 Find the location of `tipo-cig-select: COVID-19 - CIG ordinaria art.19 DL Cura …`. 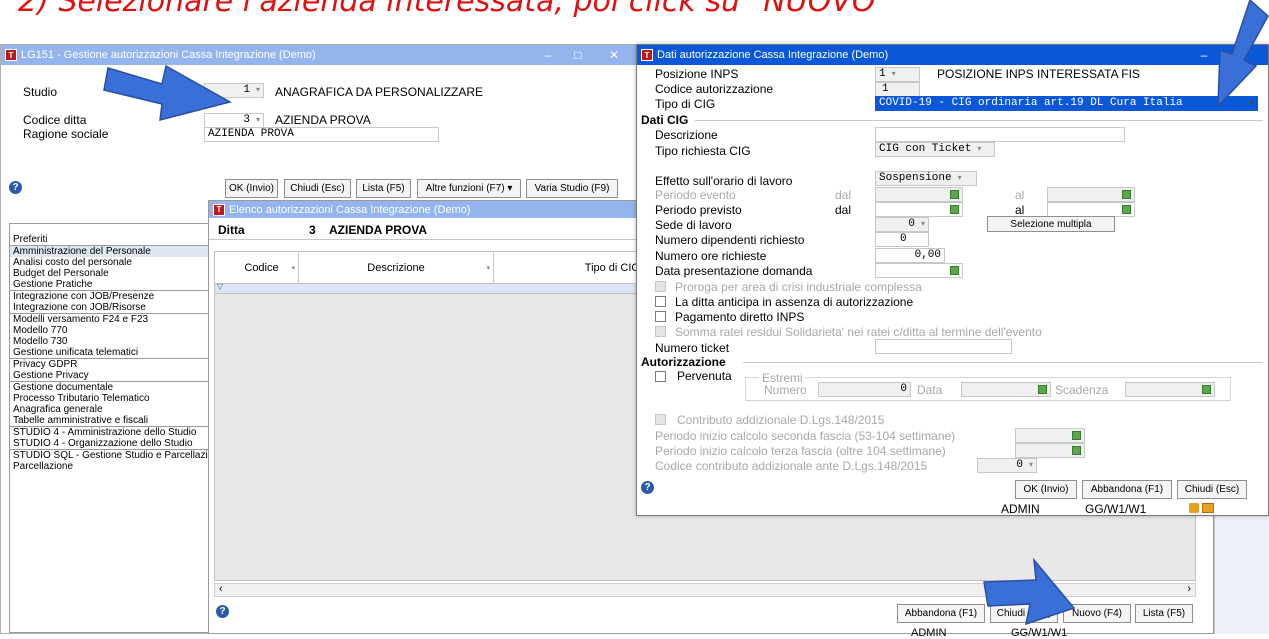

tipo-cig-select: COVID-19 - CIG ordinaria art.19 DL Cura … is located at coordinates (1066, 103).